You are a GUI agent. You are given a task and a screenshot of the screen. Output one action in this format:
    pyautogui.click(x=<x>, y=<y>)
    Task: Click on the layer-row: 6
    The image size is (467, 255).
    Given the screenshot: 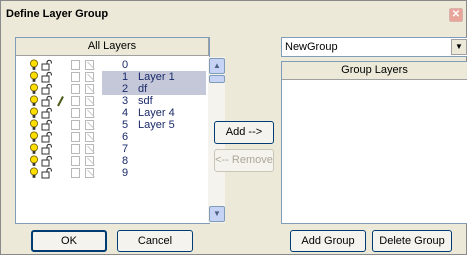 What is the action you would take?
    pyautogui.click(x=107, y=137)
    